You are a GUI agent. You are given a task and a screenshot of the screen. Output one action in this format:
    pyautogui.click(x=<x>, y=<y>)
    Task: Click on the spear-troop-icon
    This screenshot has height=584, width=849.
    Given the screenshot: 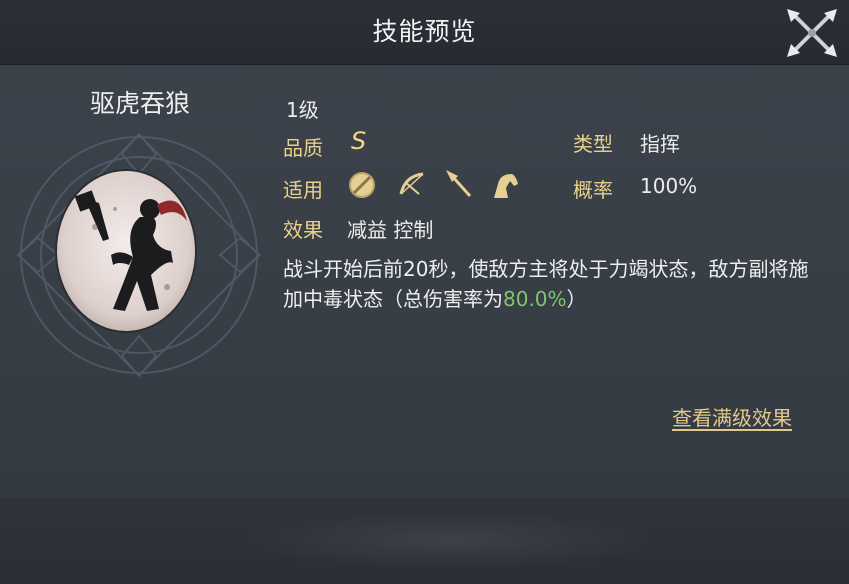 What is the action you would take?
    pyautogui.click(x=459, y=184)
    